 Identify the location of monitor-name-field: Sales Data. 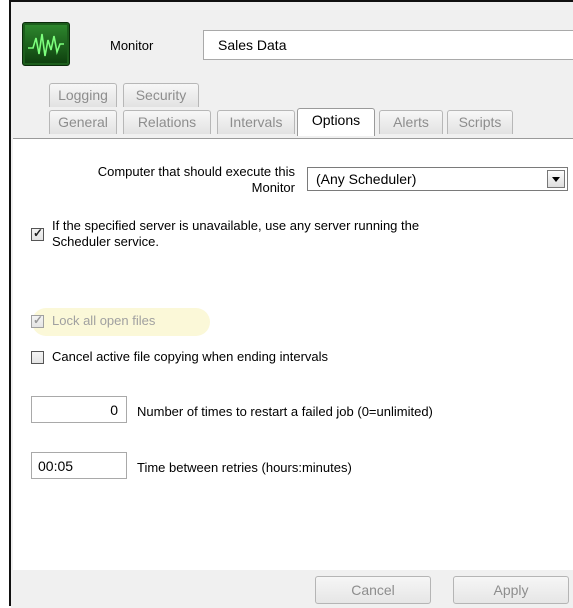
(388, 45).